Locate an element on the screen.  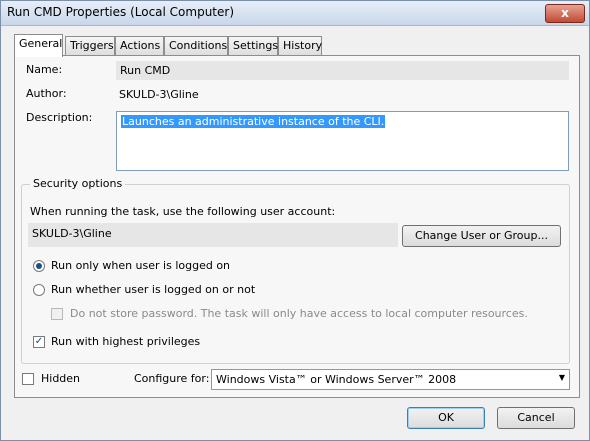
close-button: x is located at coordinates (565, 13).